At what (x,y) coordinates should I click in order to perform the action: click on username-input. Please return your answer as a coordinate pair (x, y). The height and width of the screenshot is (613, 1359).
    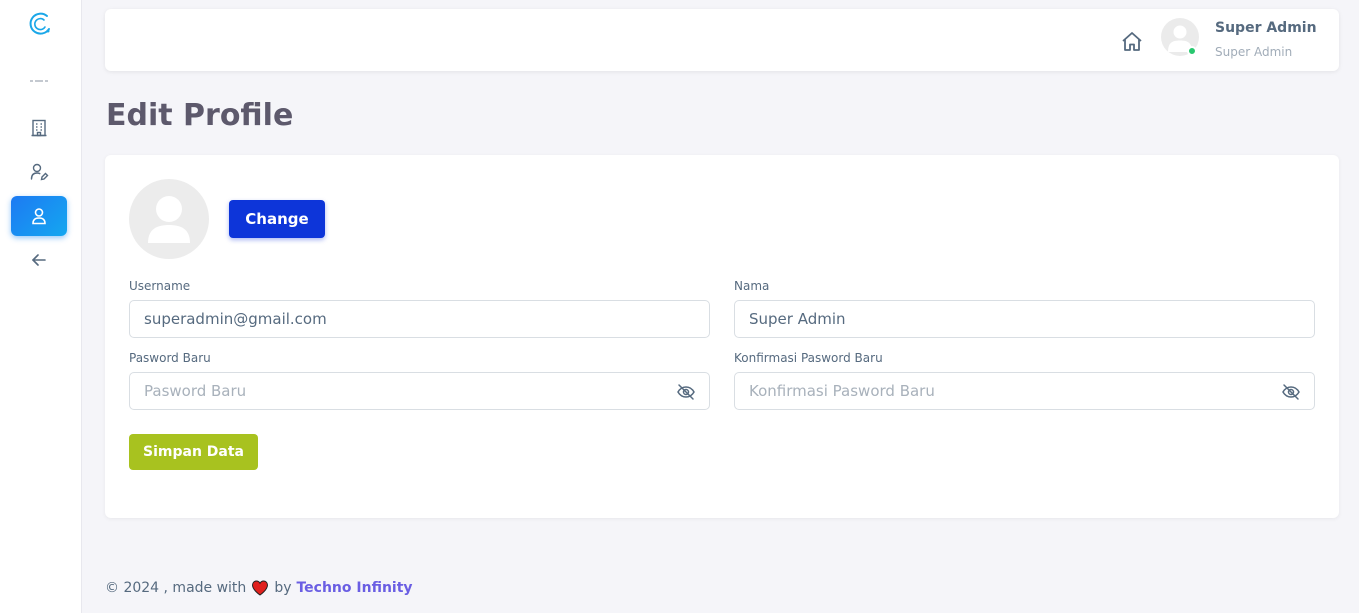
    Looking at the image, I should click on (419, 319).